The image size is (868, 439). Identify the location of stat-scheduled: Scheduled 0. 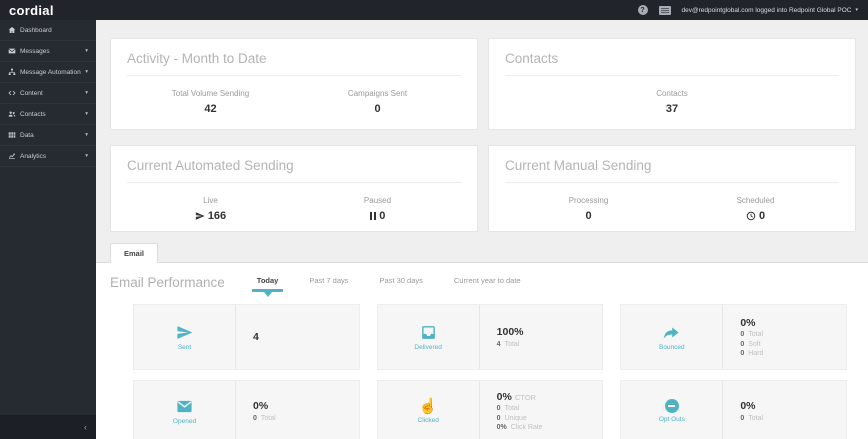
(755, 209).